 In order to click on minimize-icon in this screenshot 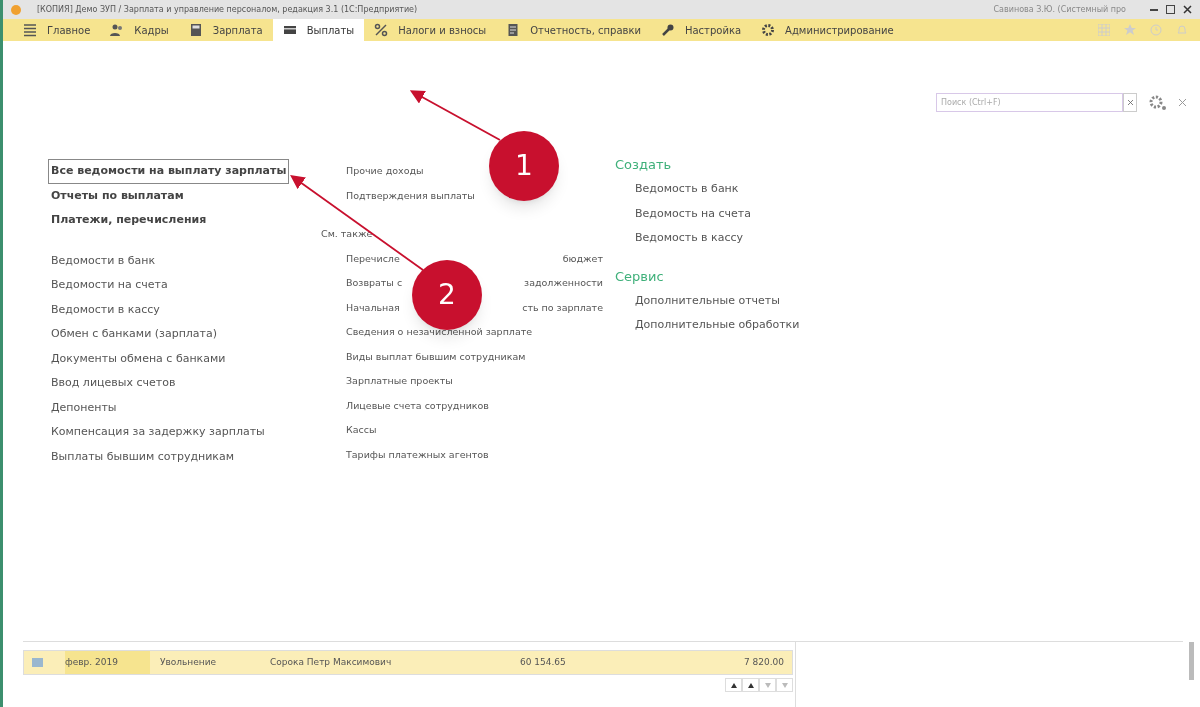, I will do `click(1154, 9)`.